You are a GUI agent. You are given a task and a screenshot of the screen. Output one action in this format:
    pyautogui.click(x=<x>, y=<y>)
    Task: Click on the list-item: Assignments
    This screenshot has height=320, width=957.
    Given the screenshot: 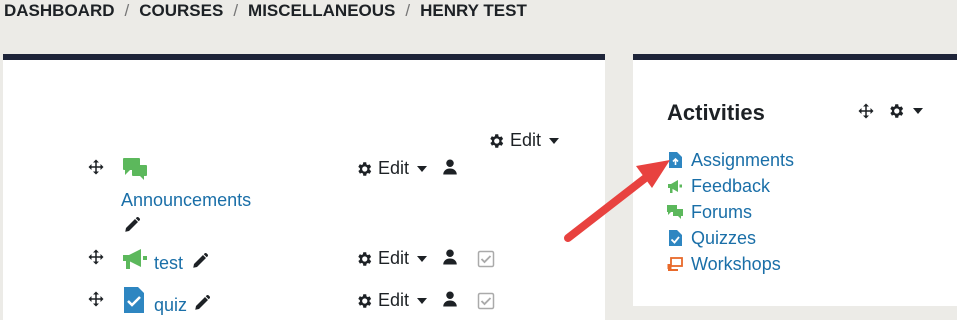 What is the action you would take?
    pyautogui.click(x=730, y=160)
    